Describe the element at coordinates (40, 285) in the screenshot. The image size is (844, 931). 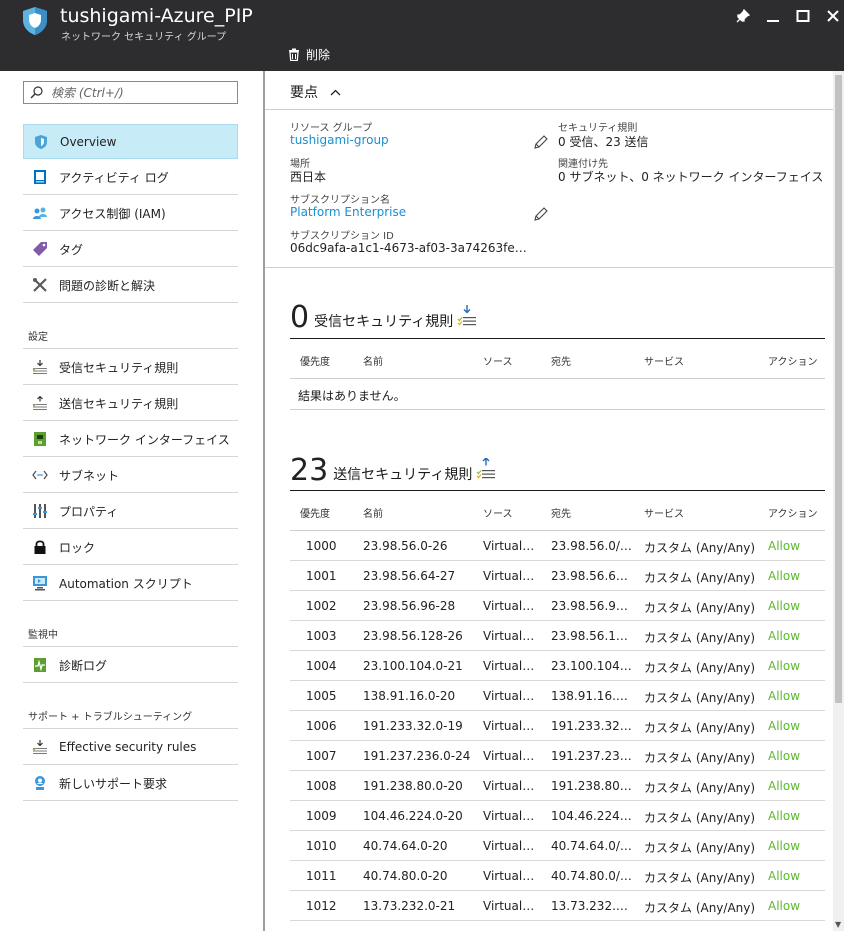
I see `wrench-icon` at that location.